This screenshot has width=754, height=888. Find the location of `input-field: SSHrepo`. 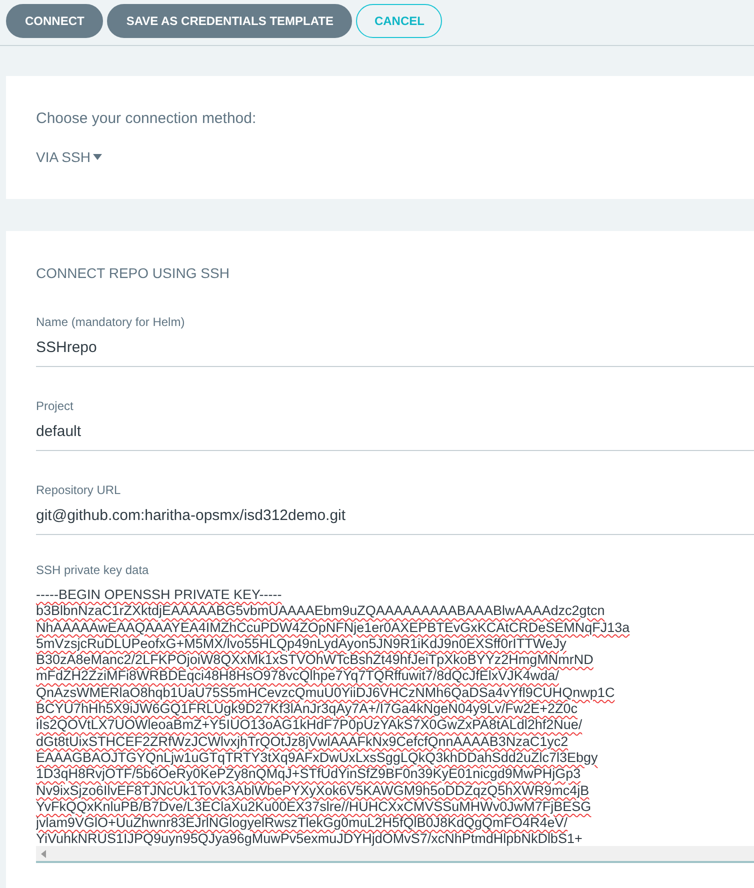

input-field: SSHrepo is located at coordinates (395, 352).